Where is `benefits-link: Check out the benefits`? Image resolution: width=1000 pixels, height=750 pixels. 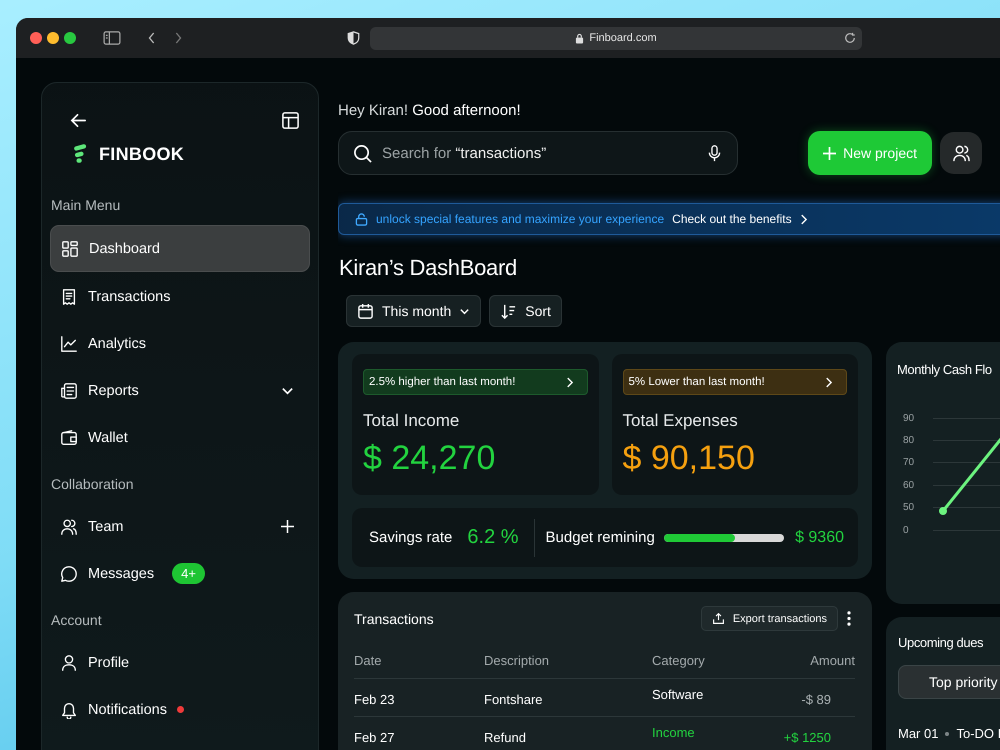 benefits-link: Check out the benefits is located at coordinates (739, 219).